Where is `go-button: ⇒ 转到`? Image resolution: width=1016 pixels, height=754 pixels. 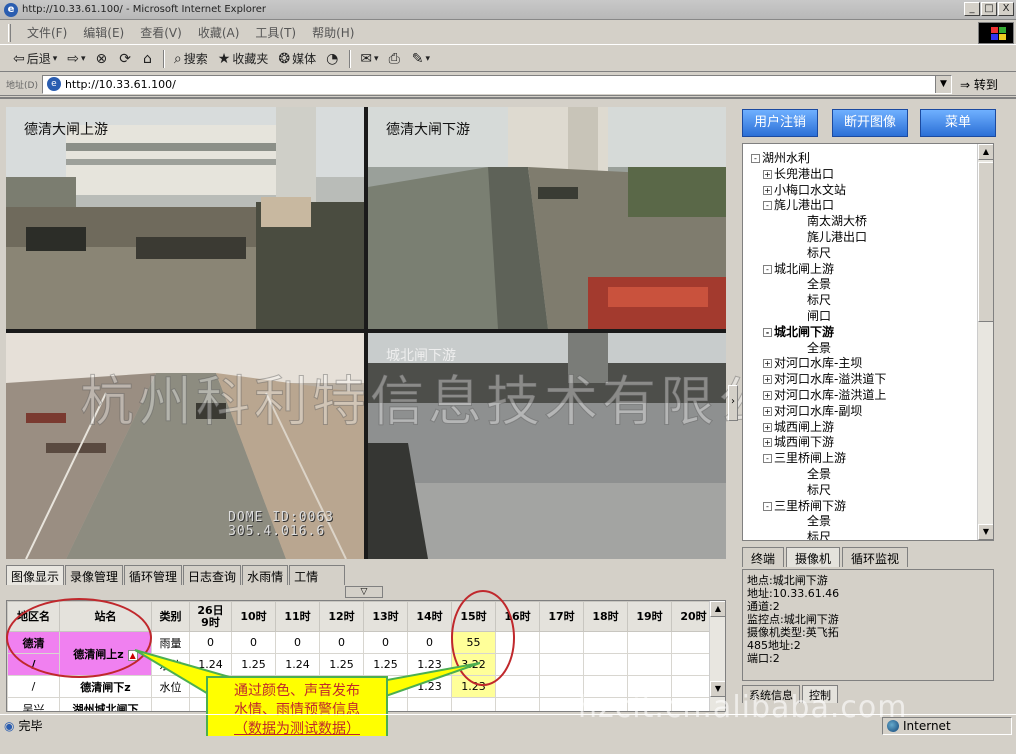
go-button: ⇒ 转到 is located at coordinates (979, 84).